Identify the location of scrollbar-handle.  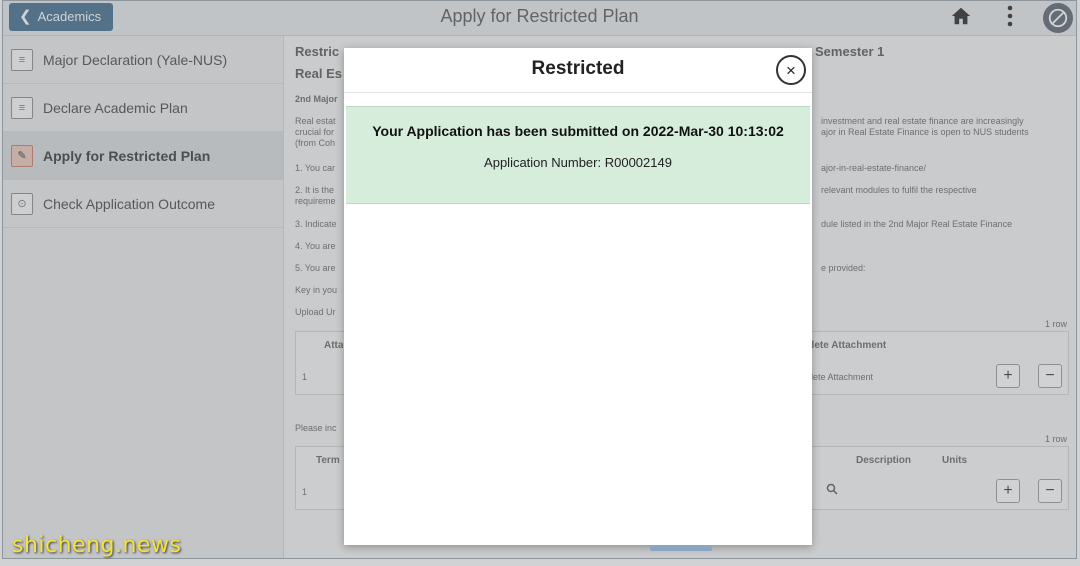
(681, 548).